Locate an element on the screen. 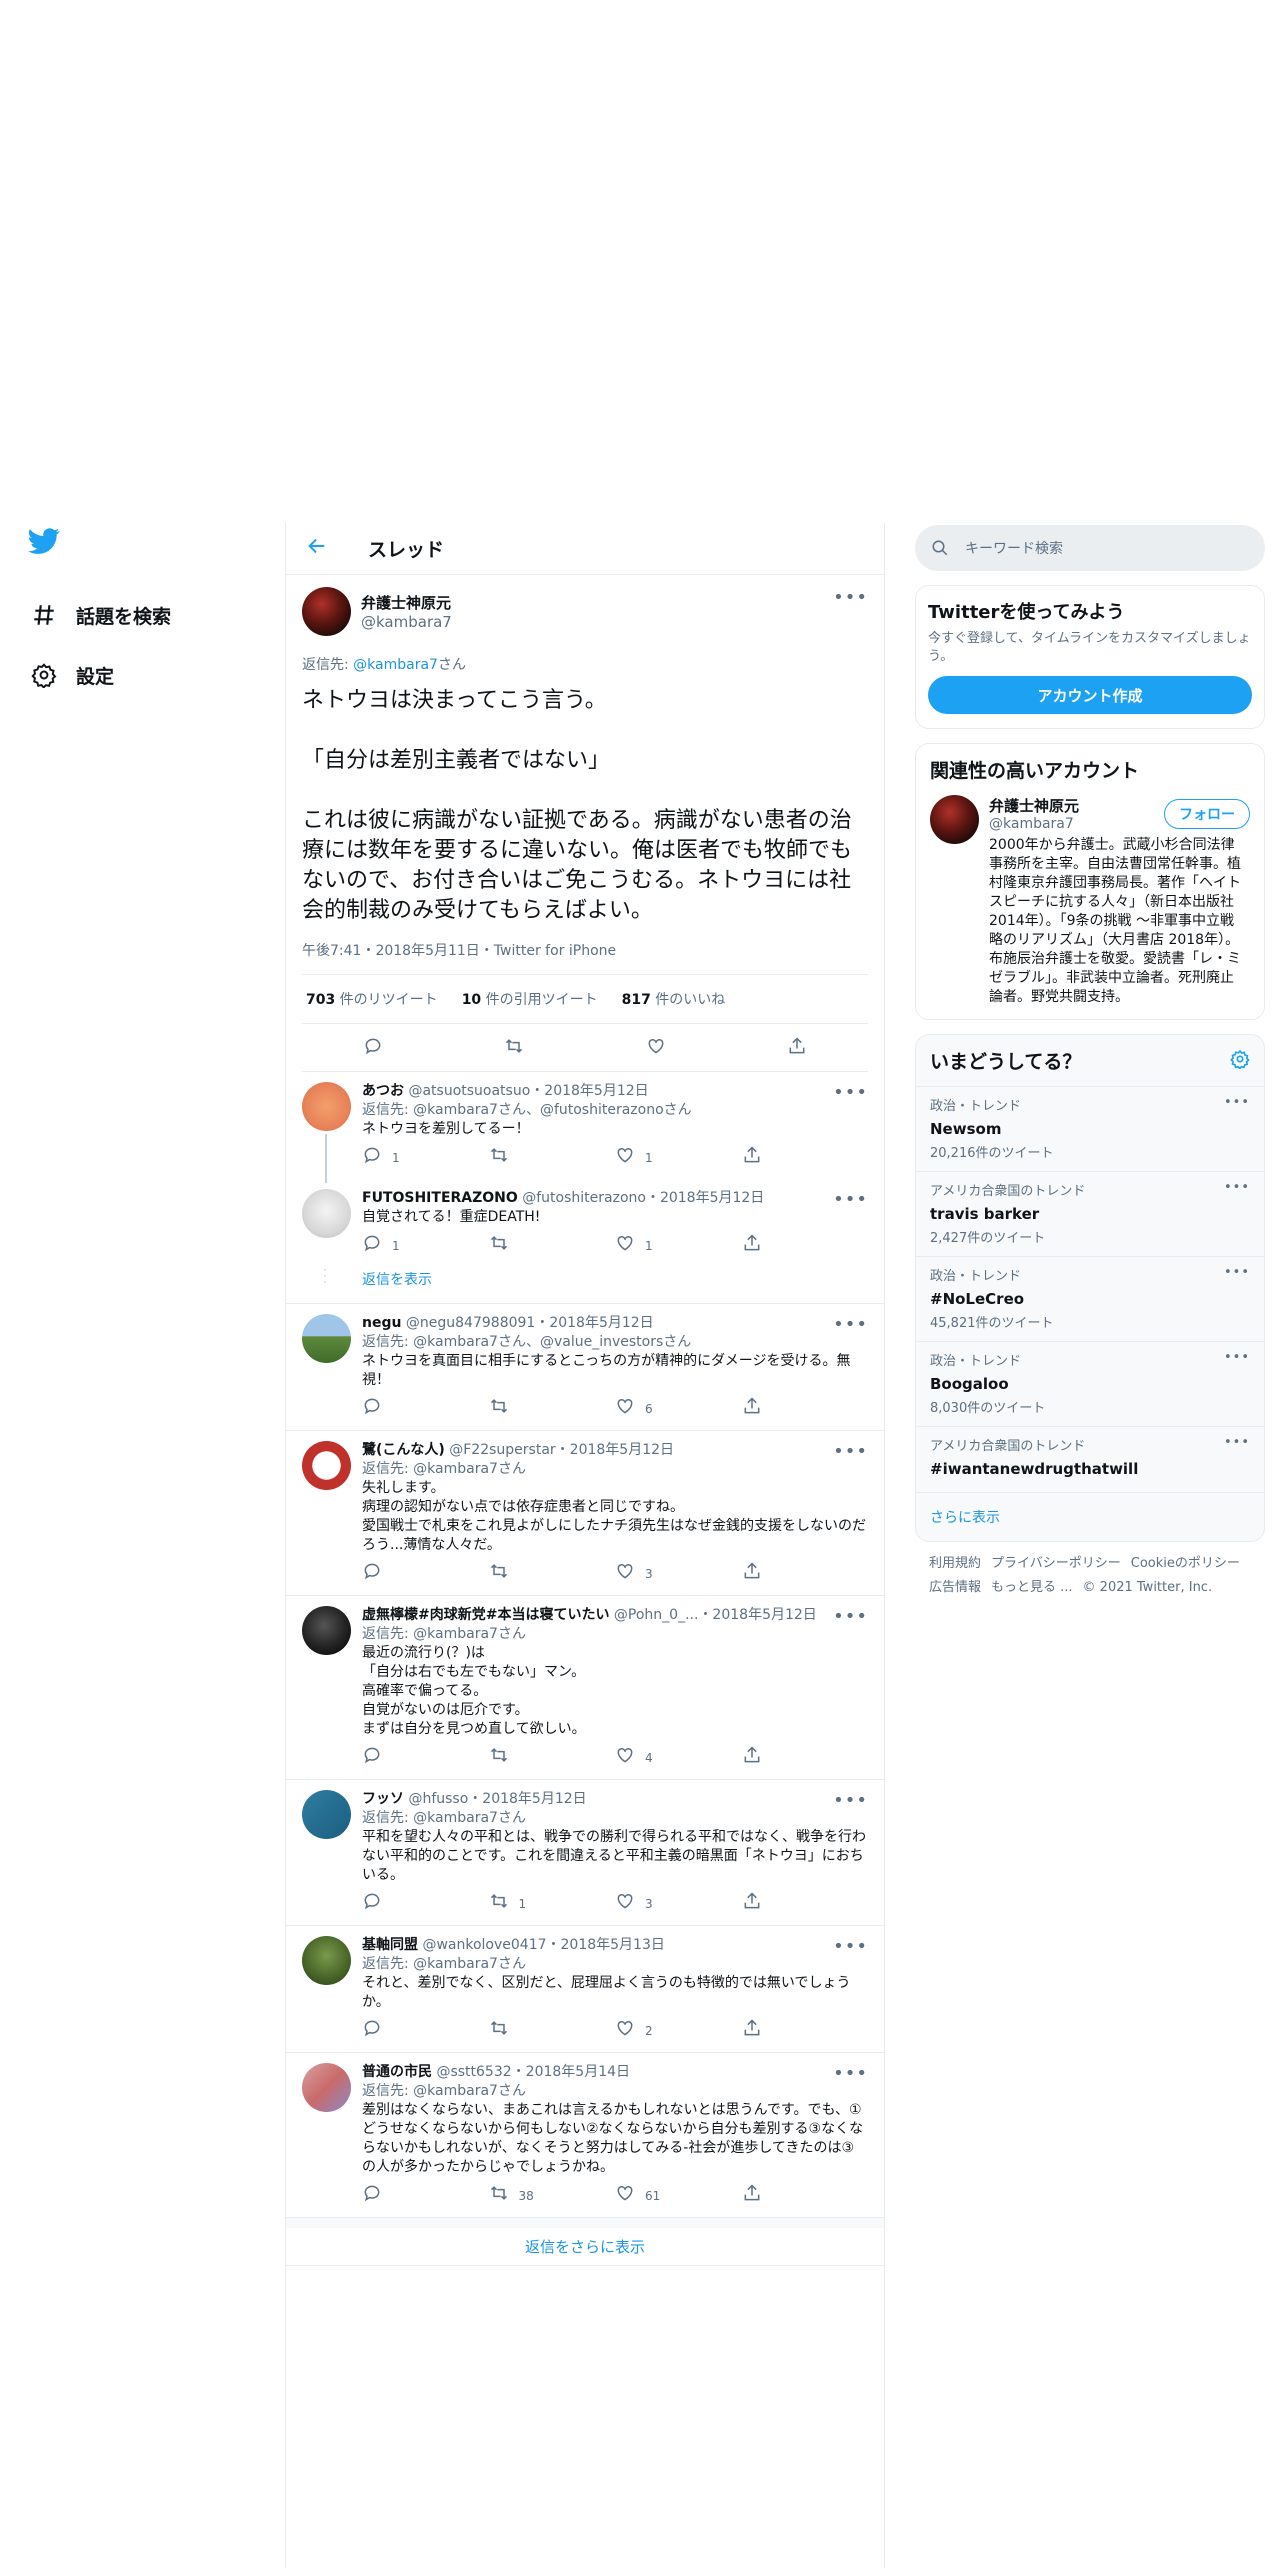 This screenshot has height=2568, width=1284. reply-to-link: @kambara7 is located at coordinates (395, 665).